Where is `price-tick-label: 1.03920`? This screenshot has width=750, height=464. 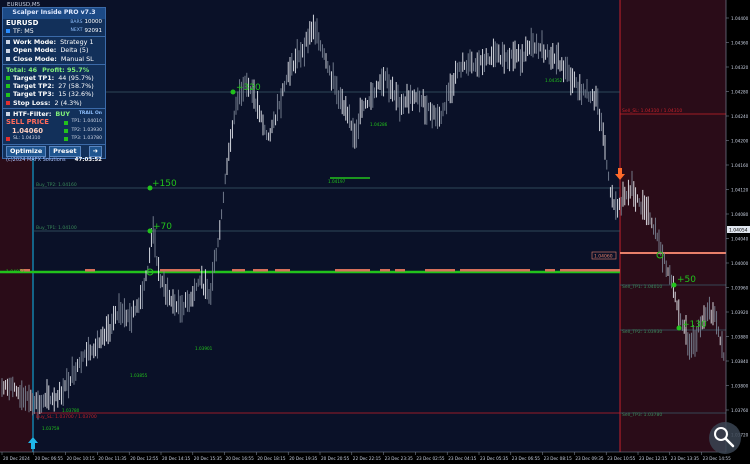 price-tick-label: 1.03920 is located at coordinates (740, 312).